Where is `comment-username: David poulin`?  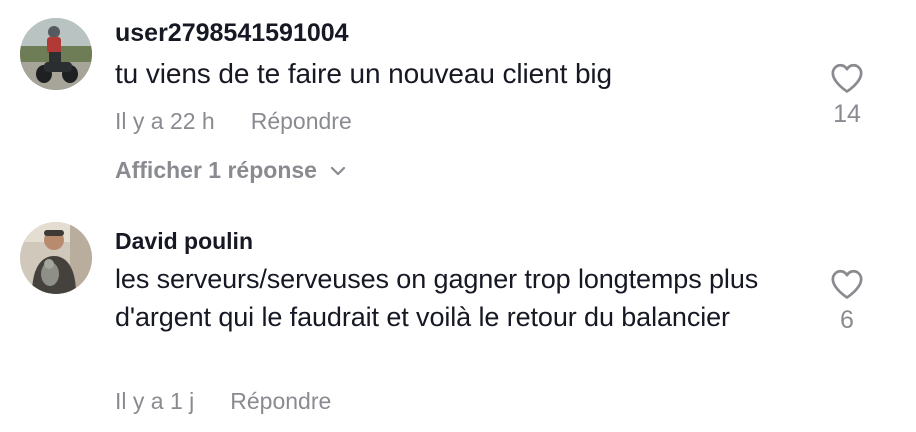
comment-username: David poulin is located at coordinates (184, 241).